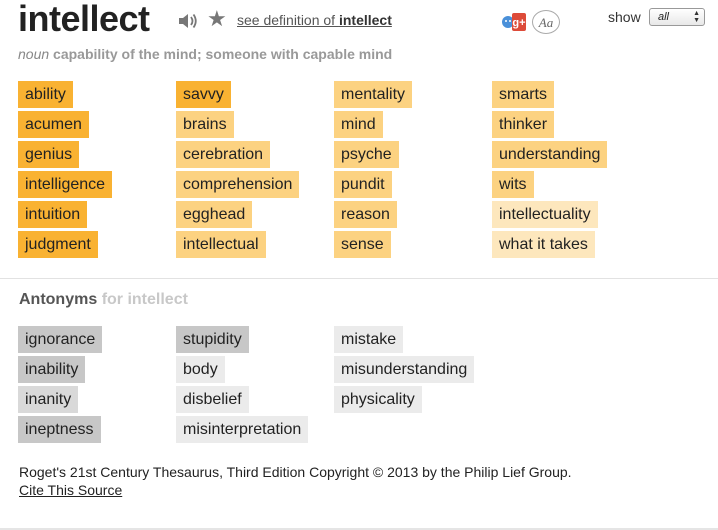  Describe the element at coordinates (677, 17) in the screenshot. I see `show-select: all ▲ ▼` at that location.